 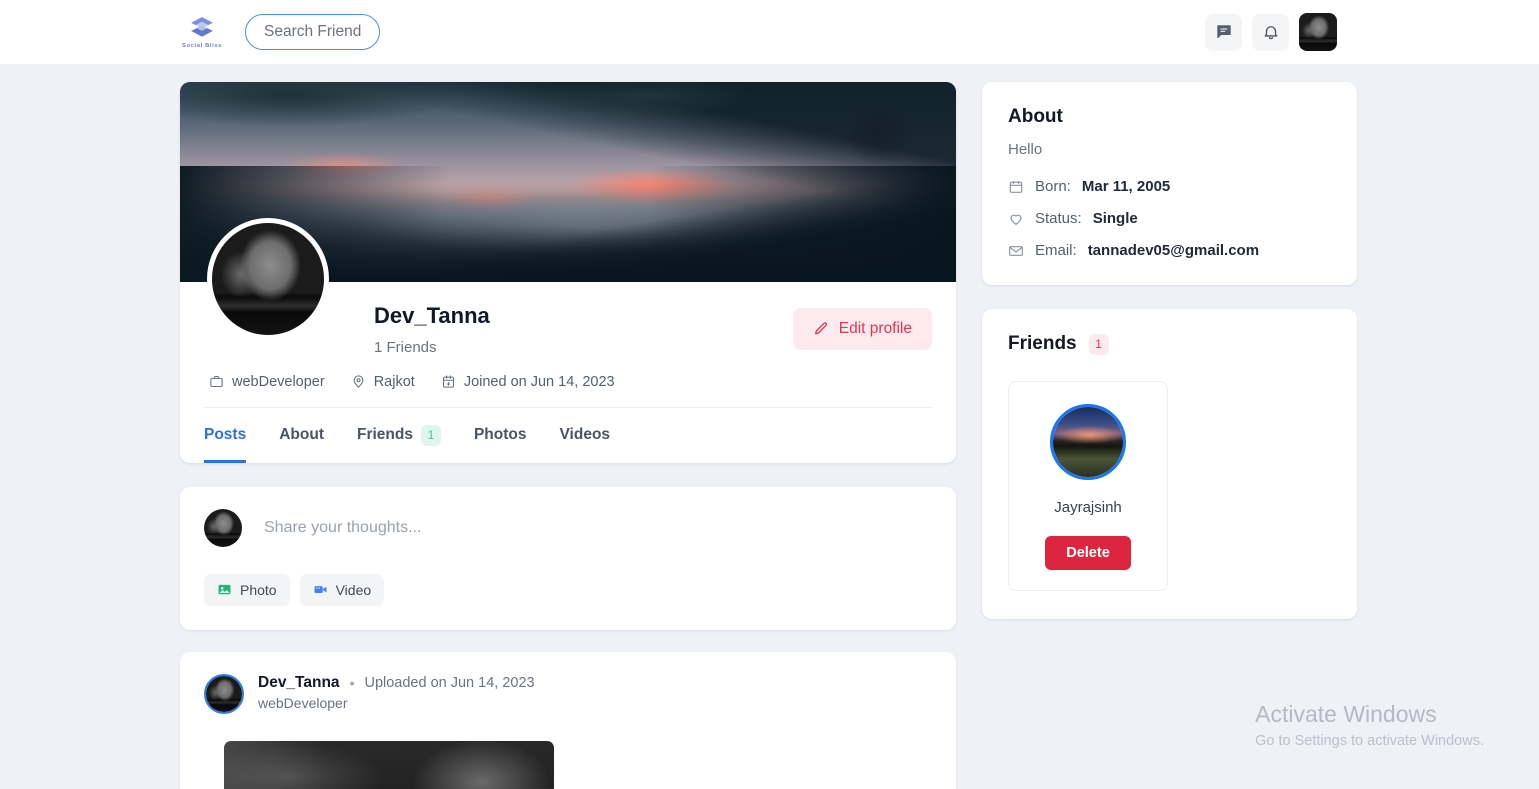 I want to click on tab-friends-badge: 1, so click(x=430, y=435).